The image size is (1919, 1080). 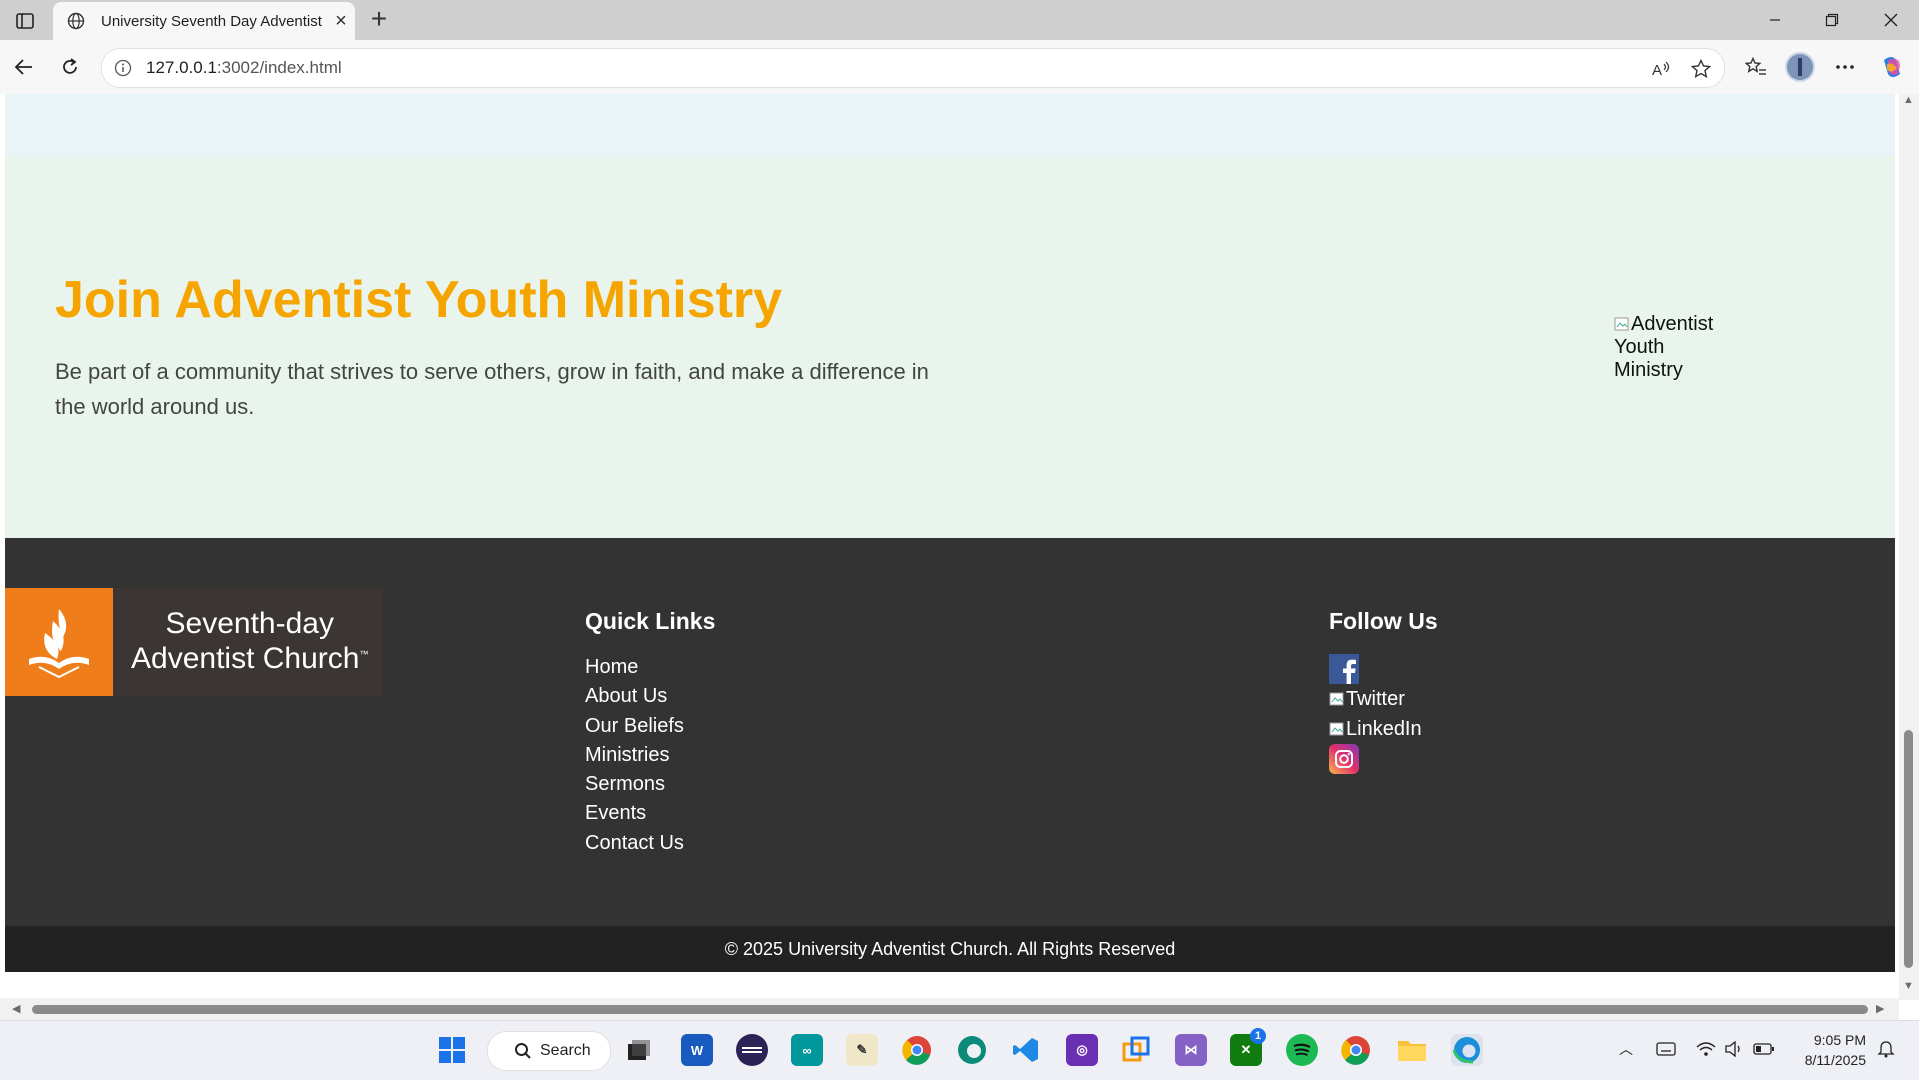 I want to click on restore-icon, so click(x=1831, y=20).